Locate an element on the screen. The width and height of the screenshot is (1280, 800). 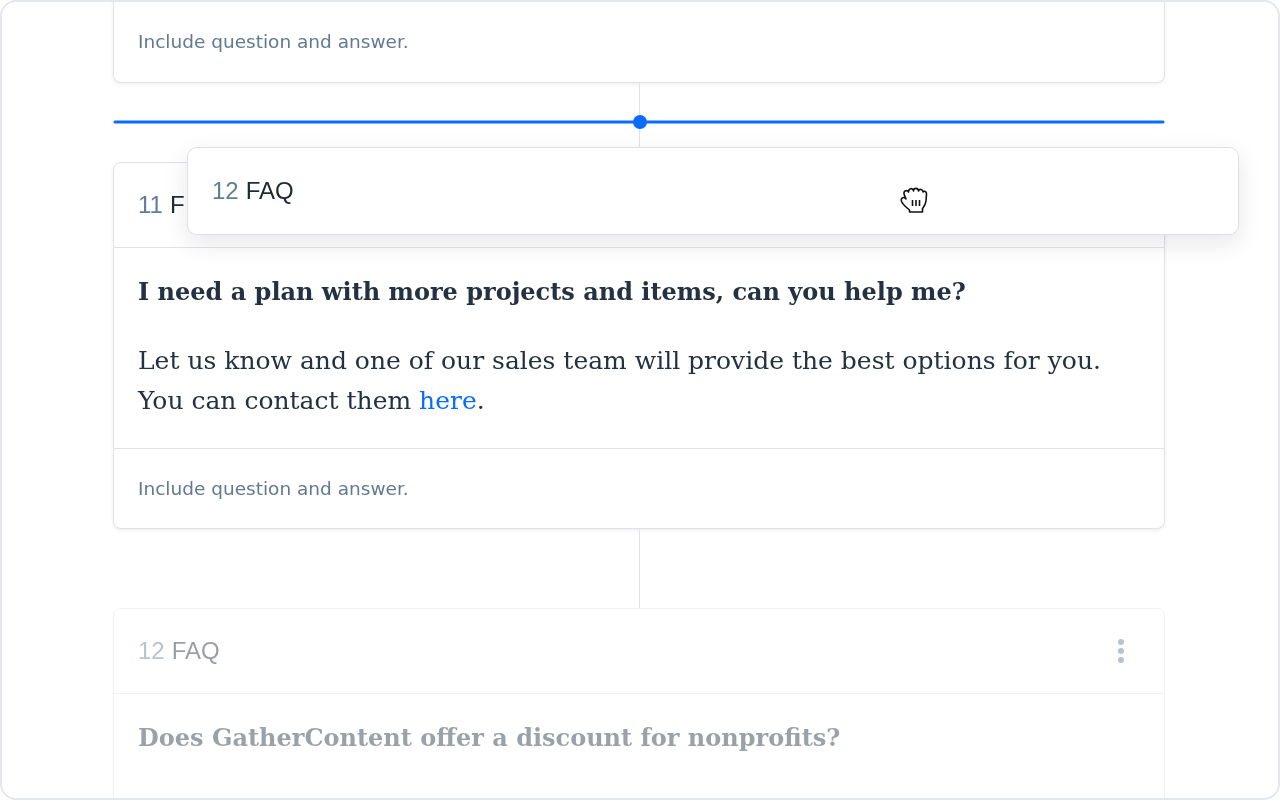
item-title: F is located at coordinates (177, 205).